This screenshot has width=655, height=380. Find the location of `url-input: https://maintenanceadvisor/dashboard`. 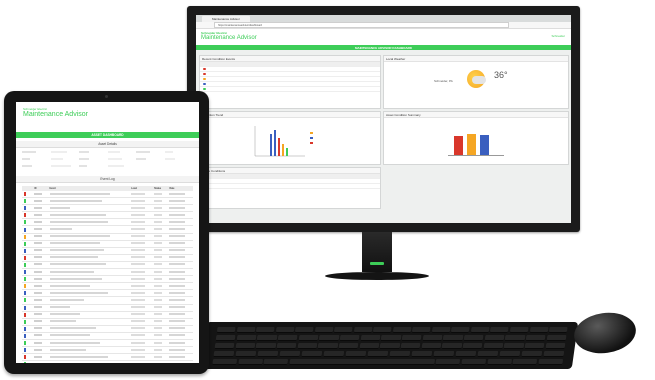

url-input: https://maintenanceadvisor/dashboard is located at coordinates (361, 25).